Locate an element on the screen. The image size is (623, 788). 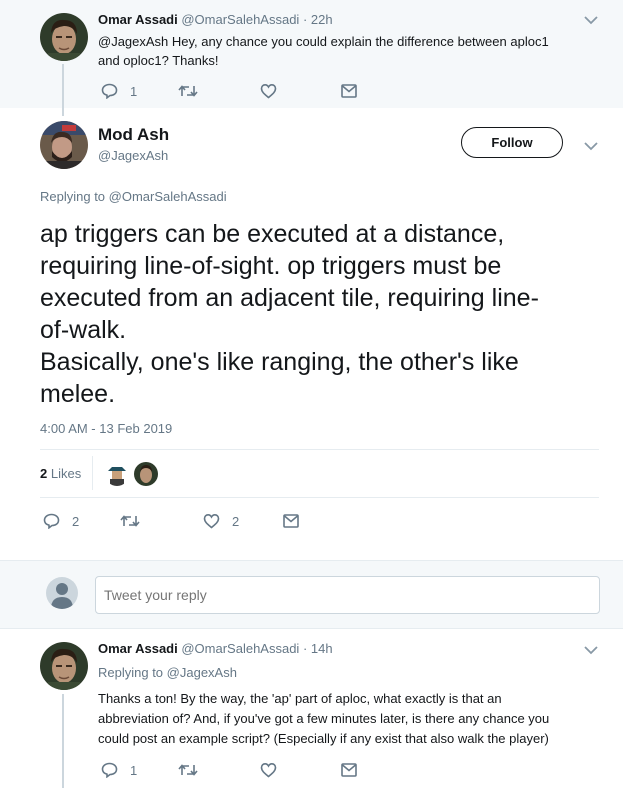
replying-to: Replying to @JagexAsh is located at coordinates (167, 672).